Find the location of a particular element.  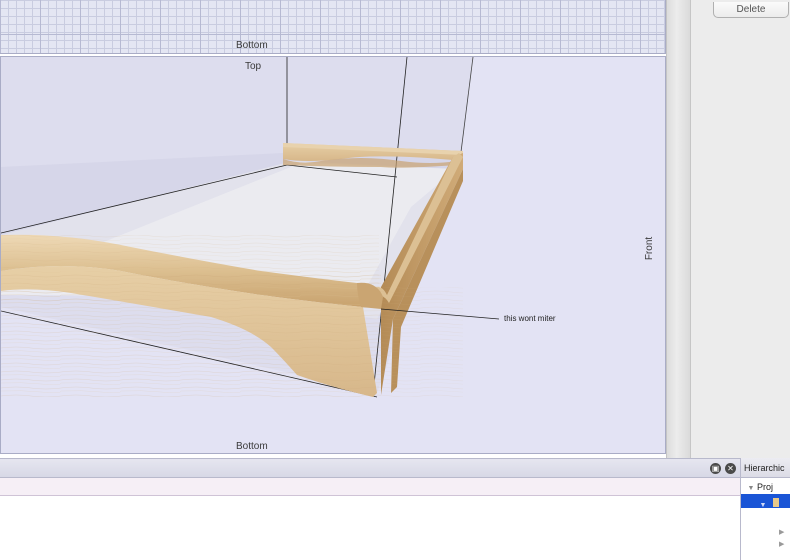

top-view-bottom-label: Bottom is located at coordinates (252, 45).